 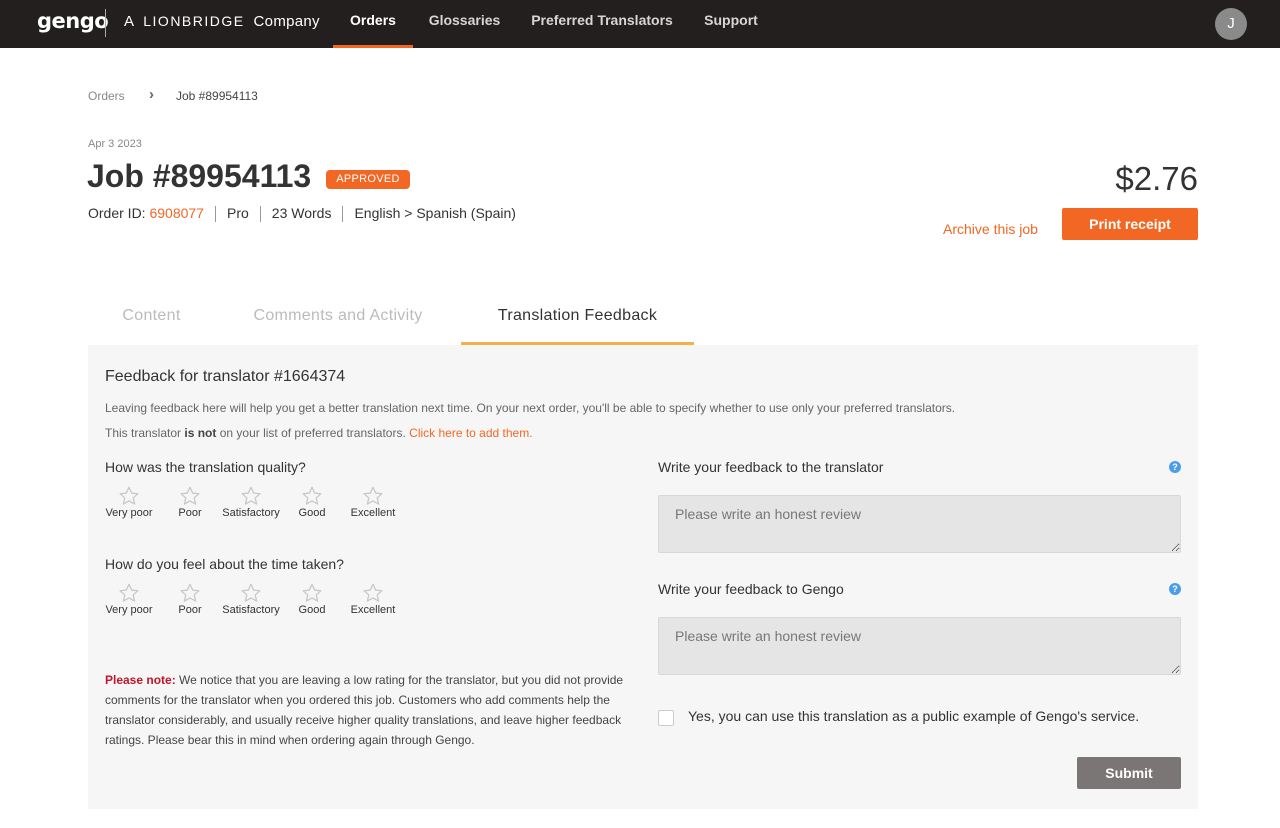 I want to click on gengo-logo: gengo, so click(x=73, y=21).